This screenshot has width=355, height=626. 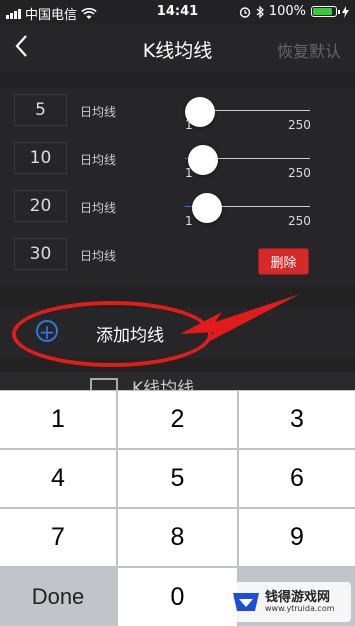 I want to click on ma-slider-handle, so click(x=207, y=208).